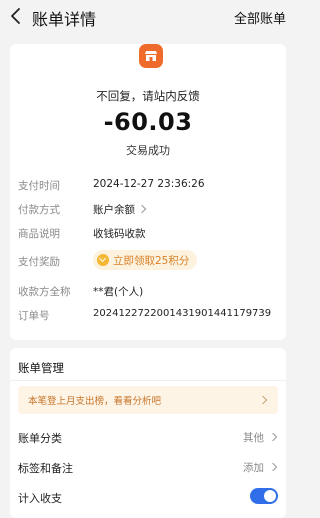 This screenshot has width=320, height=518. What do you see at coordinates (44, 292) in the screenshot?
I see `payee-label: 收款方全称` at bounding box center [44, 292].